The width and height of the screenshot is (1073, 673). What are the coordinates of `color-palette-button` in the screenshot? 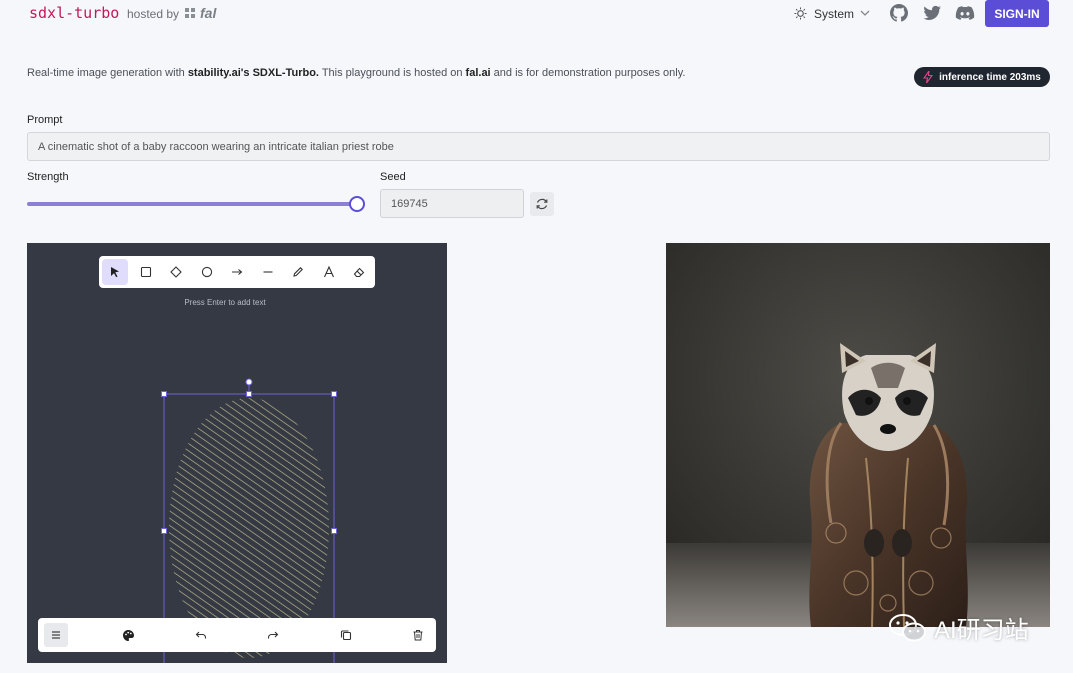 It's located at (128, 635).